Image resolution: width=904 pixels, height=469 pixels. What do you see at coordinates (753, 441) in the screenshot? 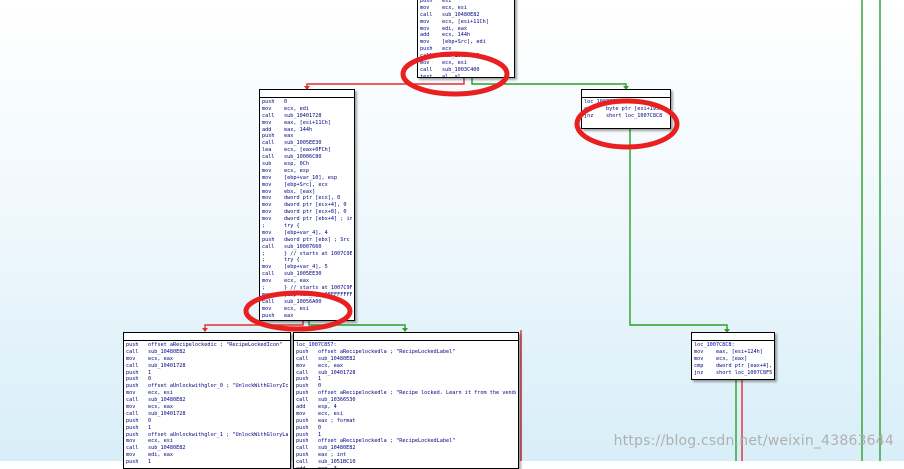
I see `watermark-text: https://blog.csdn.net/weixin_43863644` at bounding box center [753, 441].